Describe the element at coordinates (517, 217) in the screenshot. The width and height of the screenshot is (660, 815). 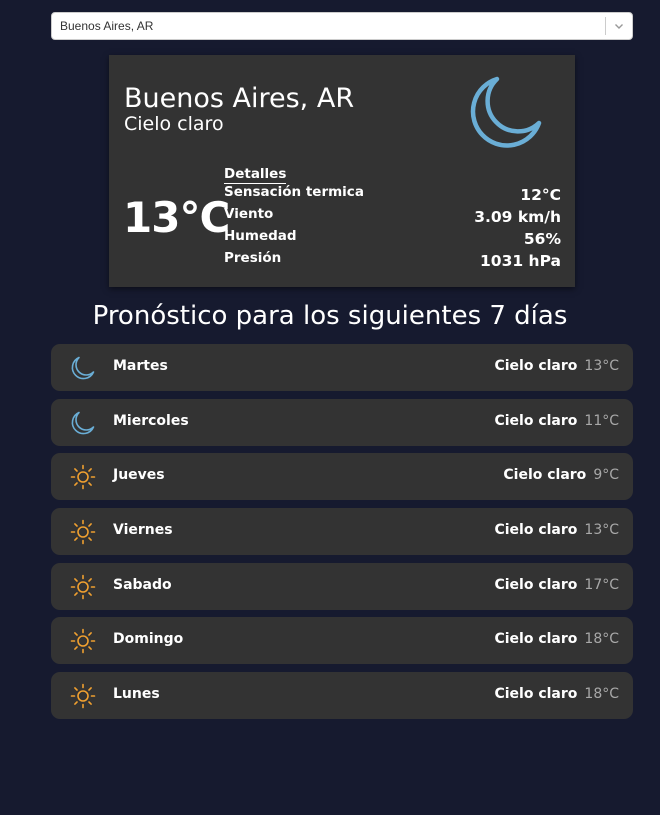
I see `detail-value: 3.09 km/h` at that location.